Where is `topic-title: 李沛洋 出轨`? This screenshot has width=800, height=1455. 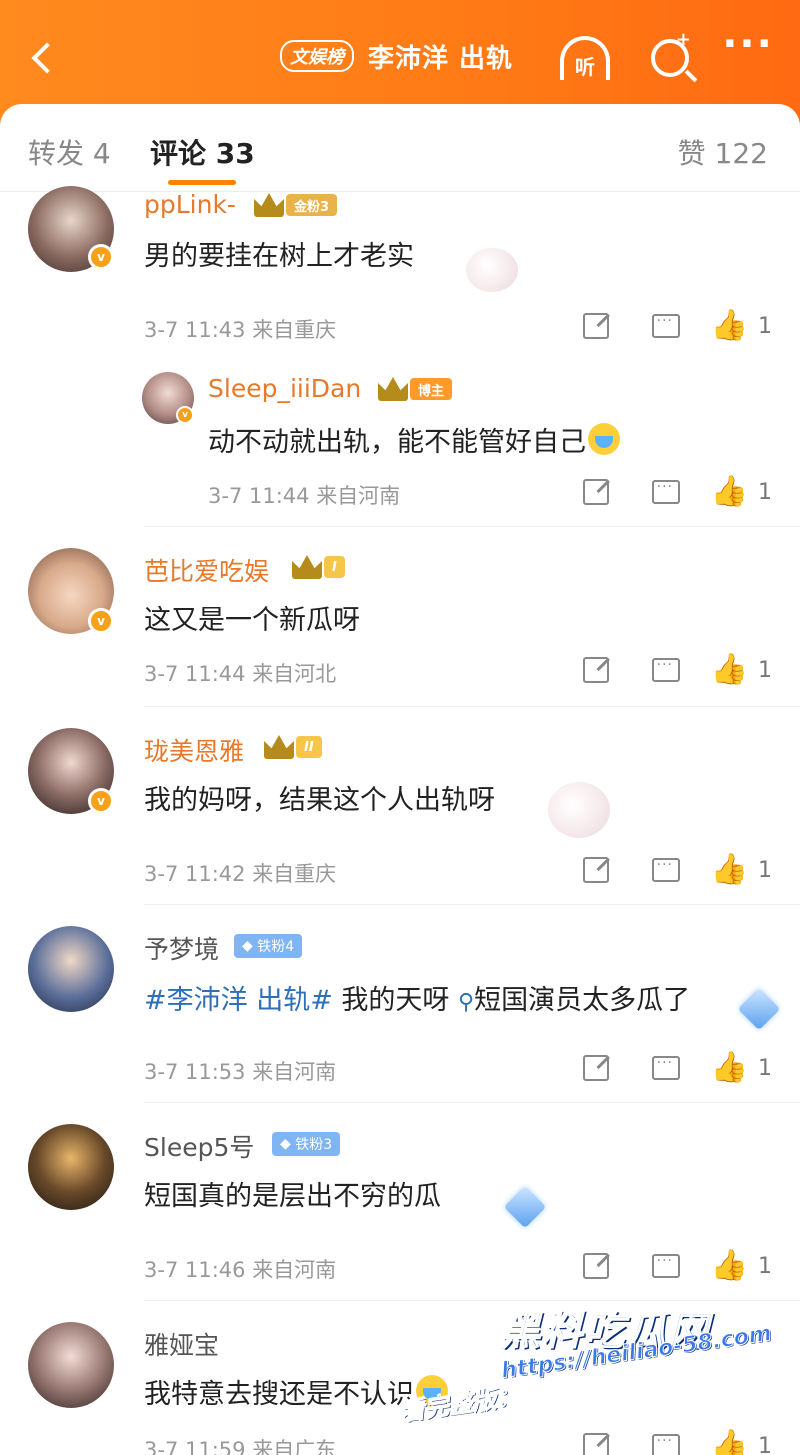
topic-title: 李沛洋 出轨 is located at coordinates (441, 58).